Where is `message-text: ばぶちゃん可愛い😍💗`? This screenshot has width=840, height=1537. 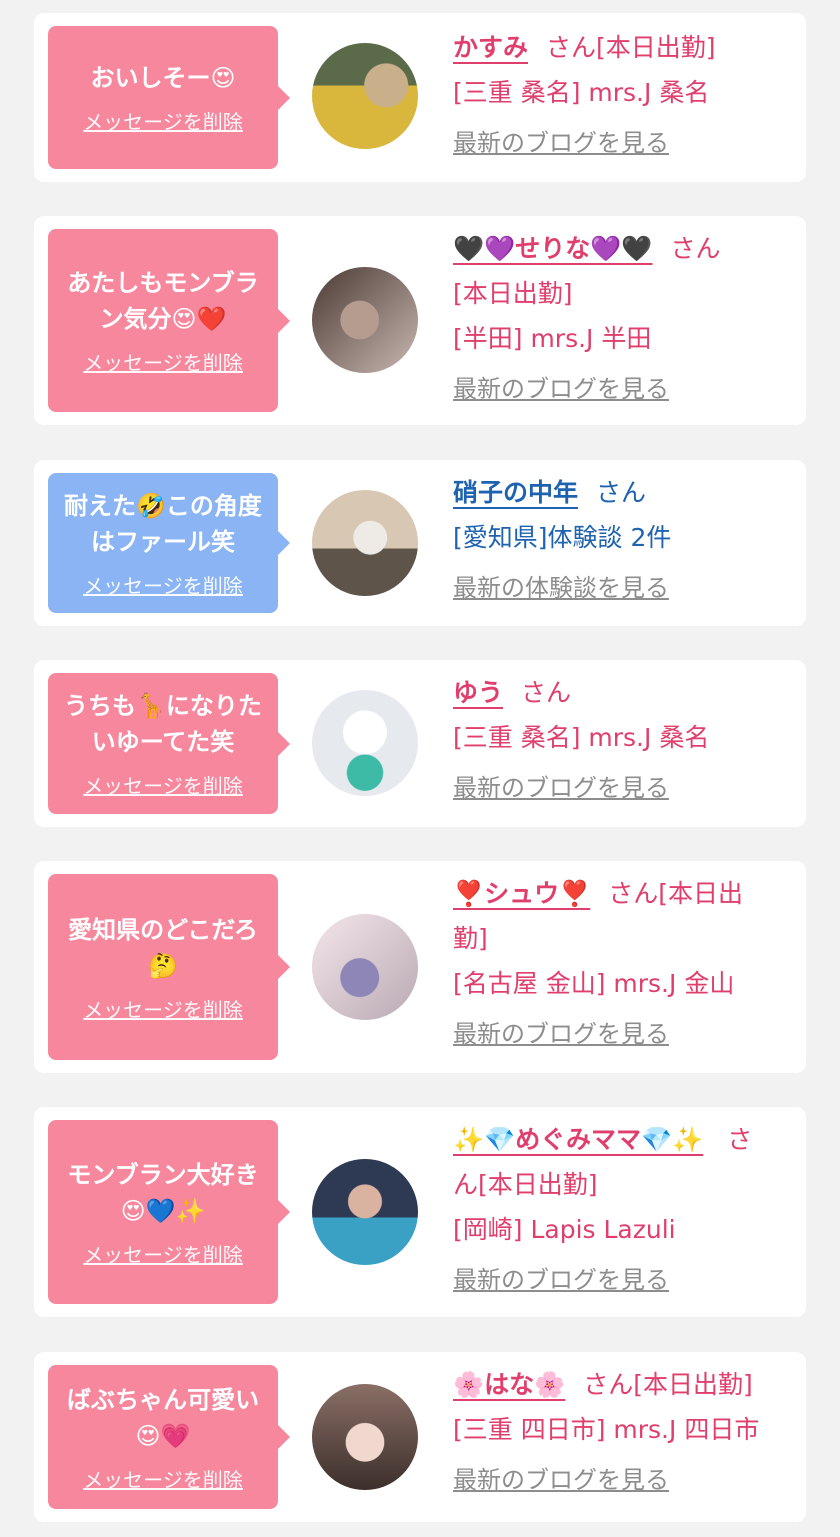 message-text: ばぶちゃん可愛い😍💗 is located at coordinates (163, 1417).